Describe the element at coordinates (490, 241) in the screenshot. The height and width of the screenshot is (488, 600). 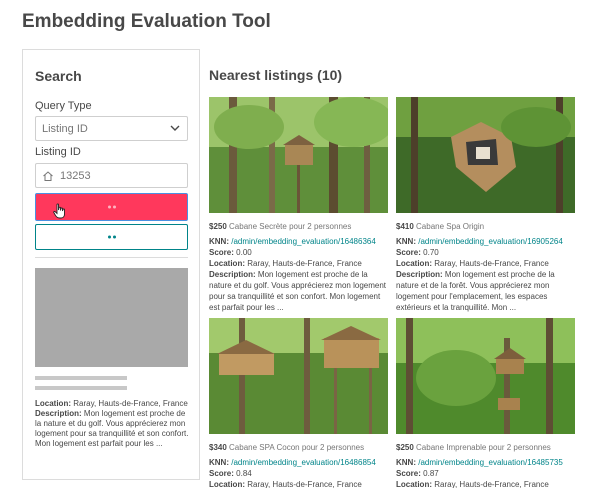
I see `knn-link: /admin/embedding_evaluation/16905264` at that location.